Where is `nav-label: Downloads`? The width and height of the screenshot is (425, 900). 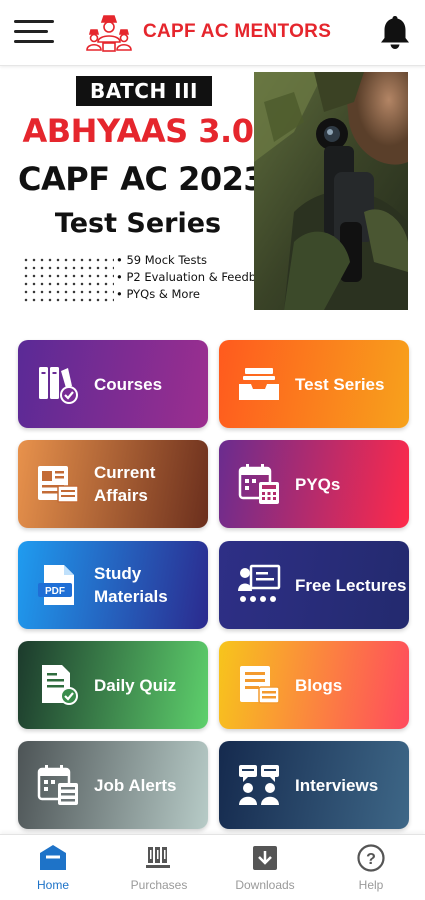 nav-label: Downloads is located at coordinates (265, 885).